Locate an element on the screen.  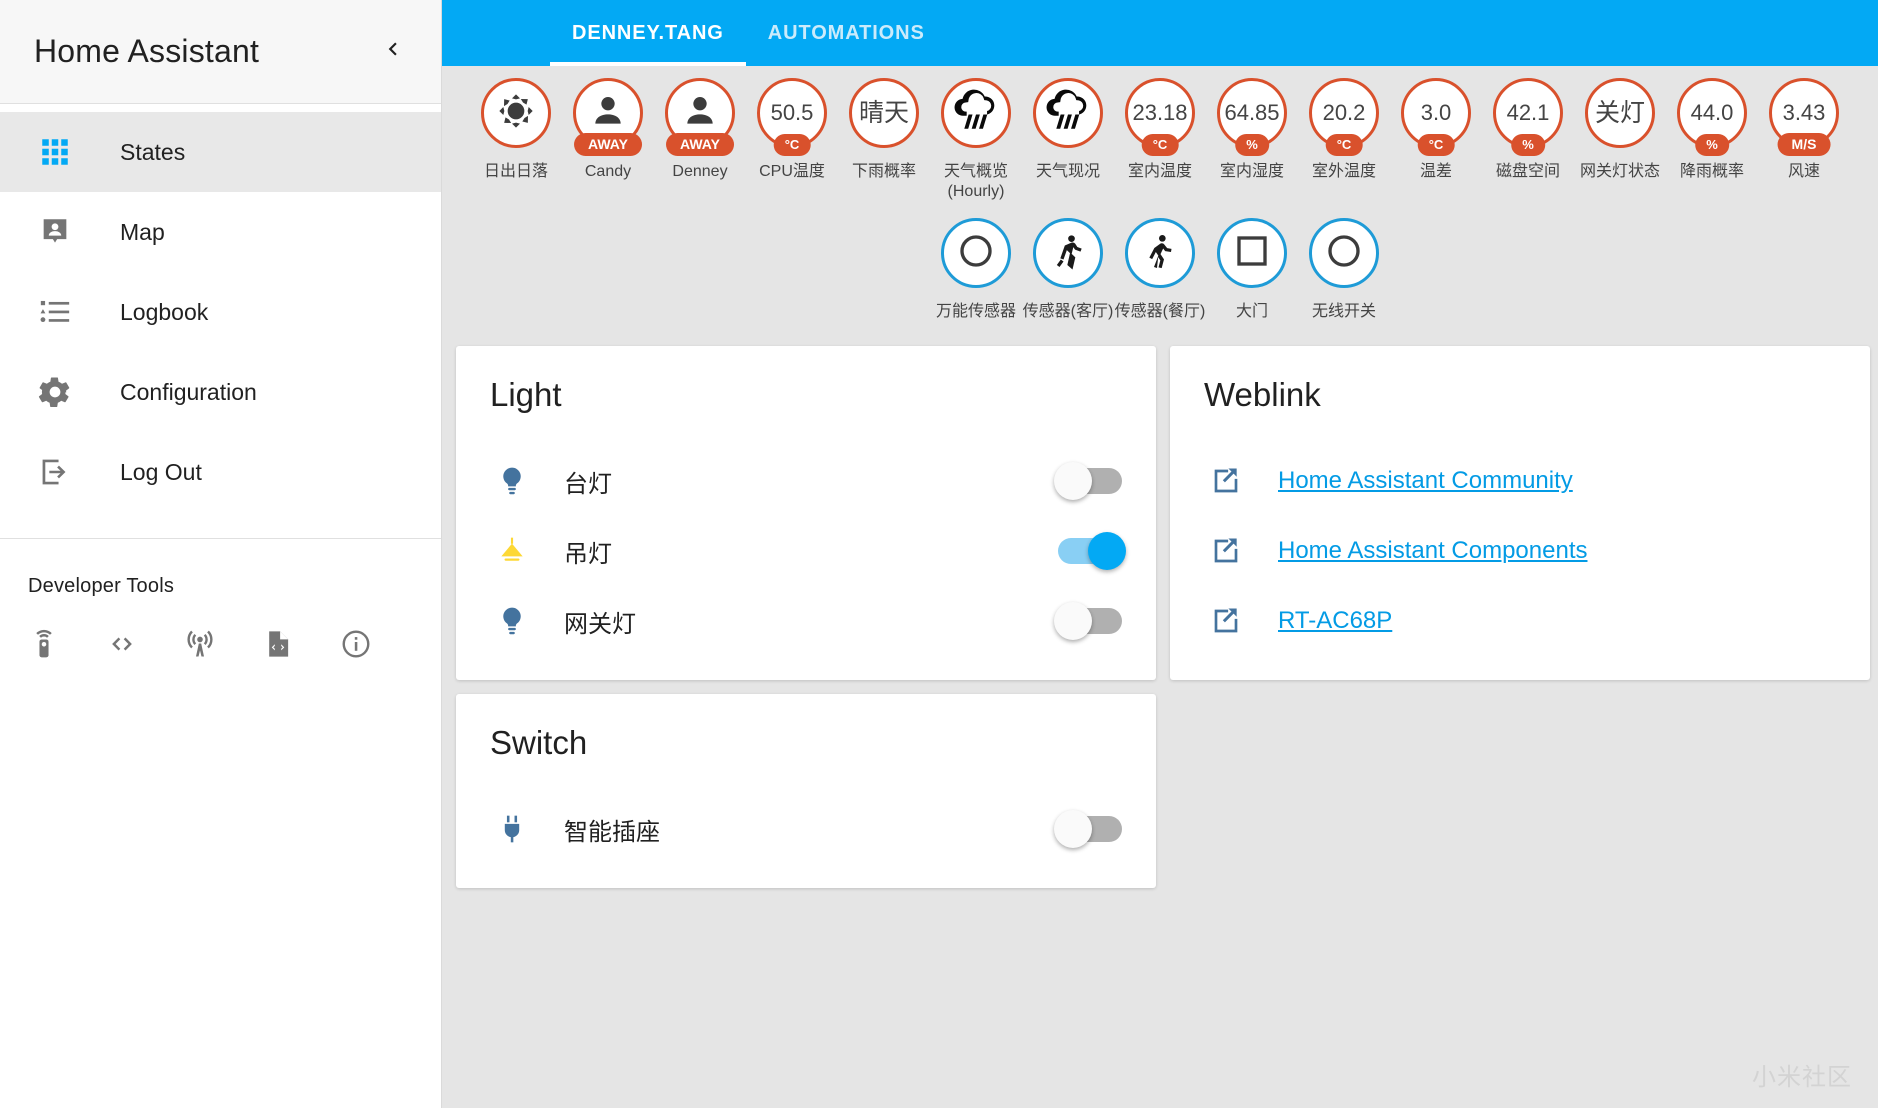
entity-row-gateway-light: 网关灯 is located at coordinates (806, 621).